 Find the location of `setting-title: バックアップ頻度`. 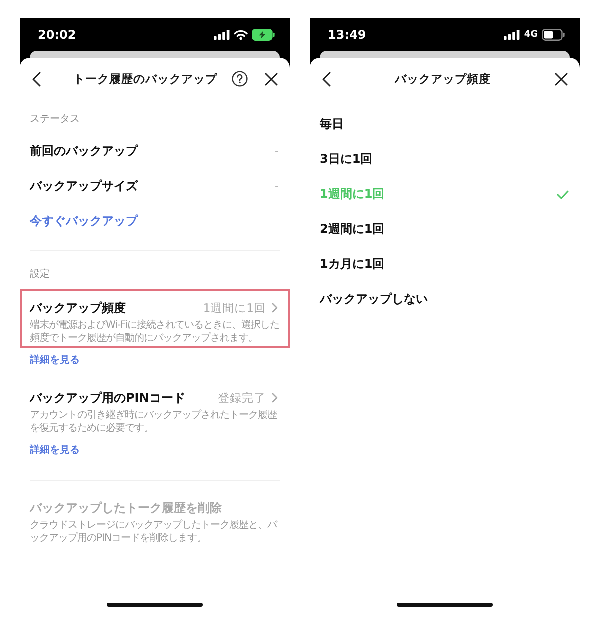

setting-title: バックアップ頻度 is located at coordinates (78, 308).